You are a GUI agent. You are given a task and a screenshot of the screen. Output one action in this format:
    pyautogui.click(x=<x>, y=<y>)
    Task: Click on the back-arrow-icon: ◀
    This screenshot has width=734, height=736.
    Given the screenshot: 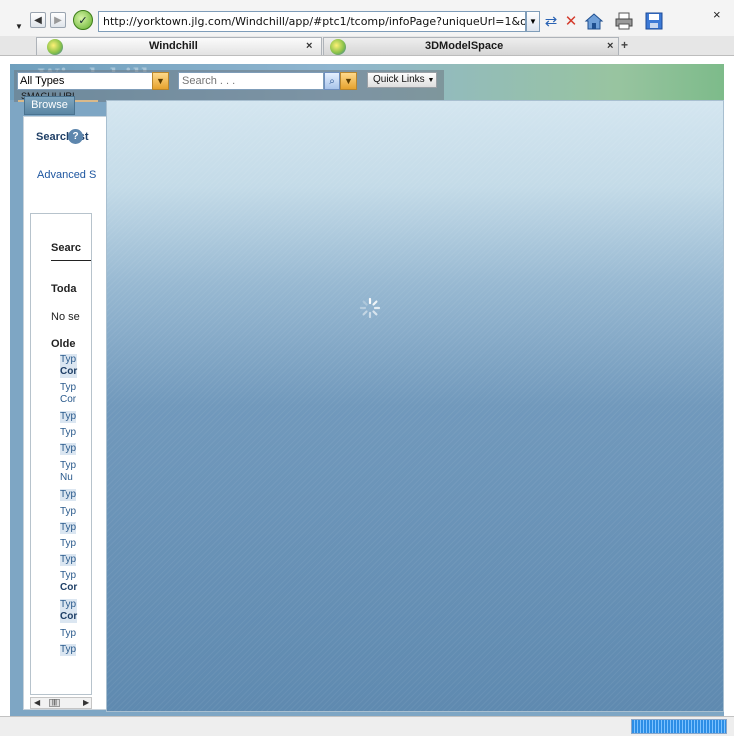 What is the action you would take?
    pyautogui.click(x=38, y=20)
    